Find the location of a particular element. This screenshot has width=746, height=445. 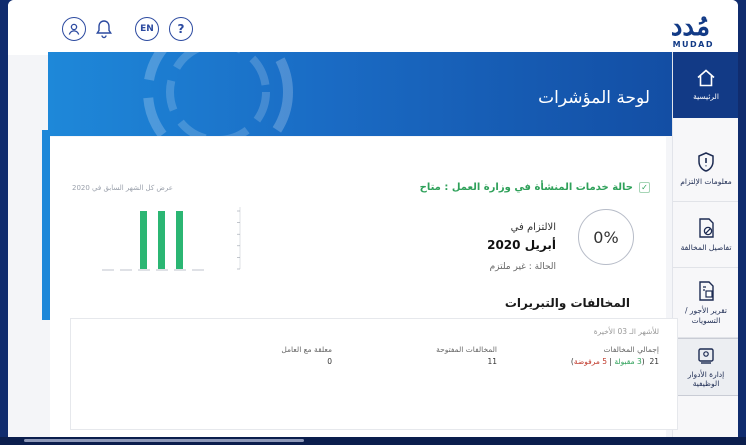

sidebar-item-home: الرئيسية is located at coordinates (705, 85).